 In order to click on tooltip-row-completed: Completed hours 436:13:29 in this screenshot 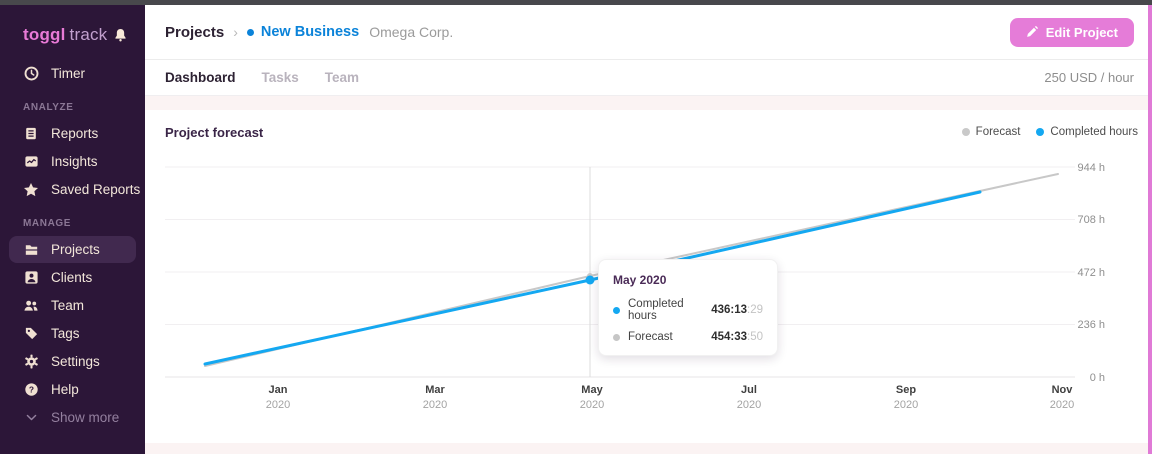, I will do `click(688, 310)`.